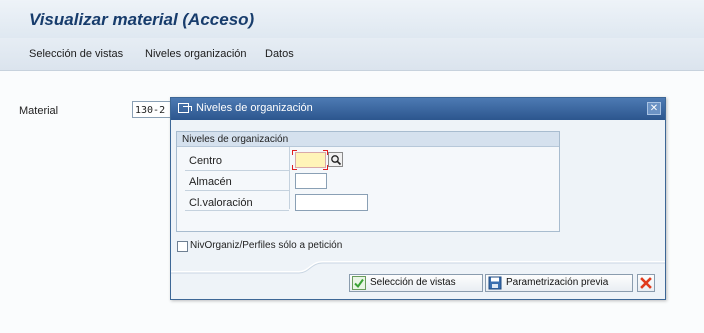  Describe the element at coordinates (210, 182) in the screenshot. I see `almacen-label: Almacén` at that location.